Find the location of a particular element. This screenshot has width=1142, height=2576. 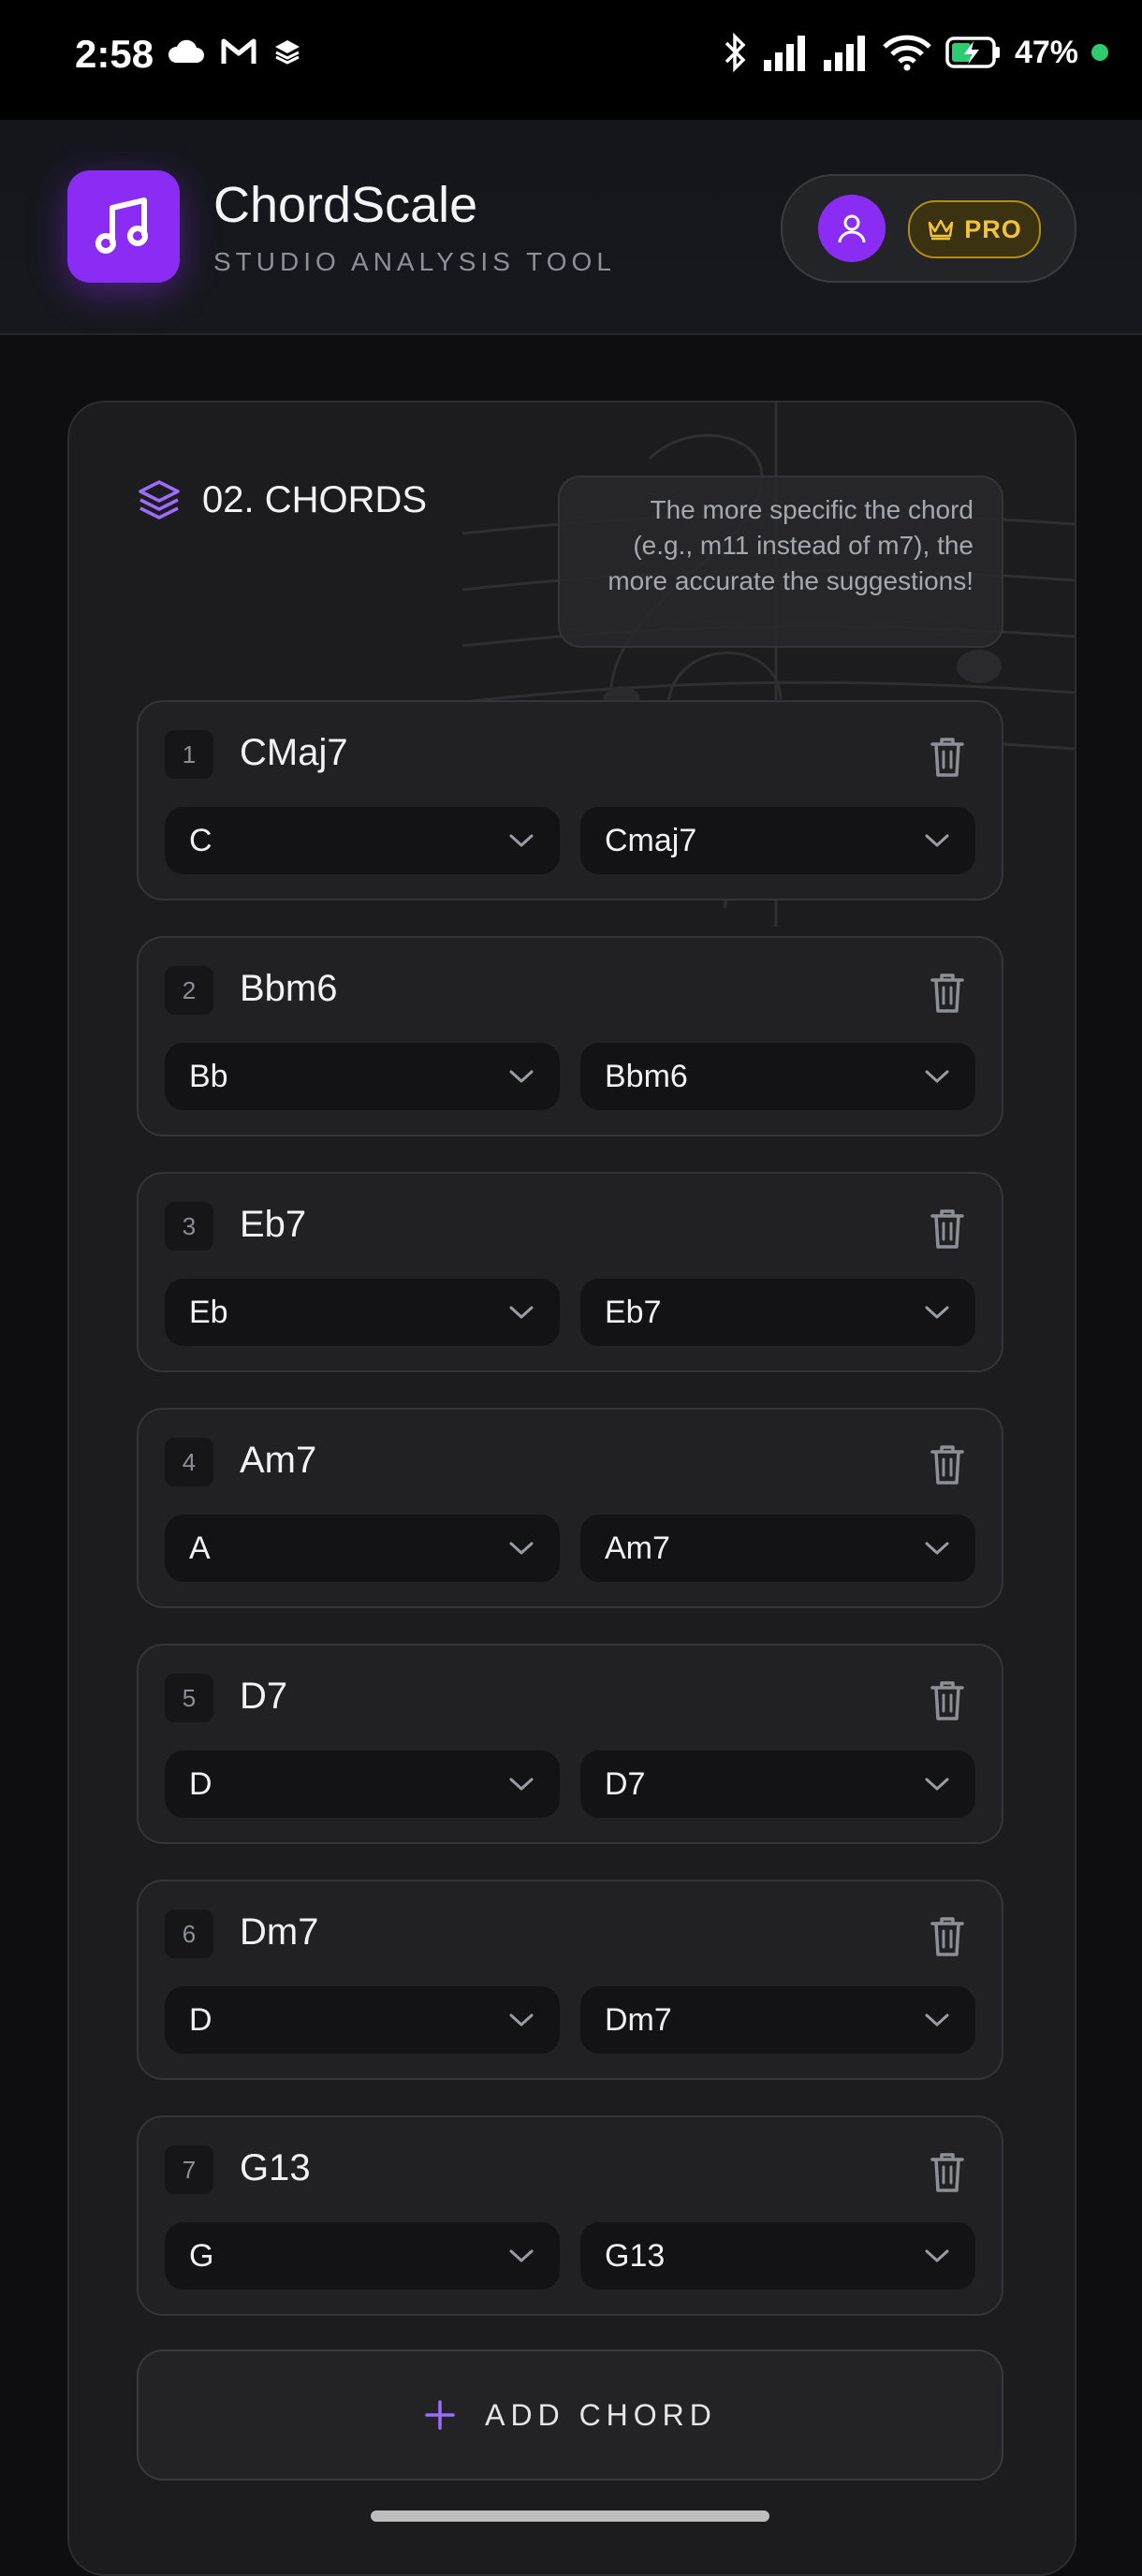

chord-item: 7 G13 G G13 is located at coordinates (570, 2215).